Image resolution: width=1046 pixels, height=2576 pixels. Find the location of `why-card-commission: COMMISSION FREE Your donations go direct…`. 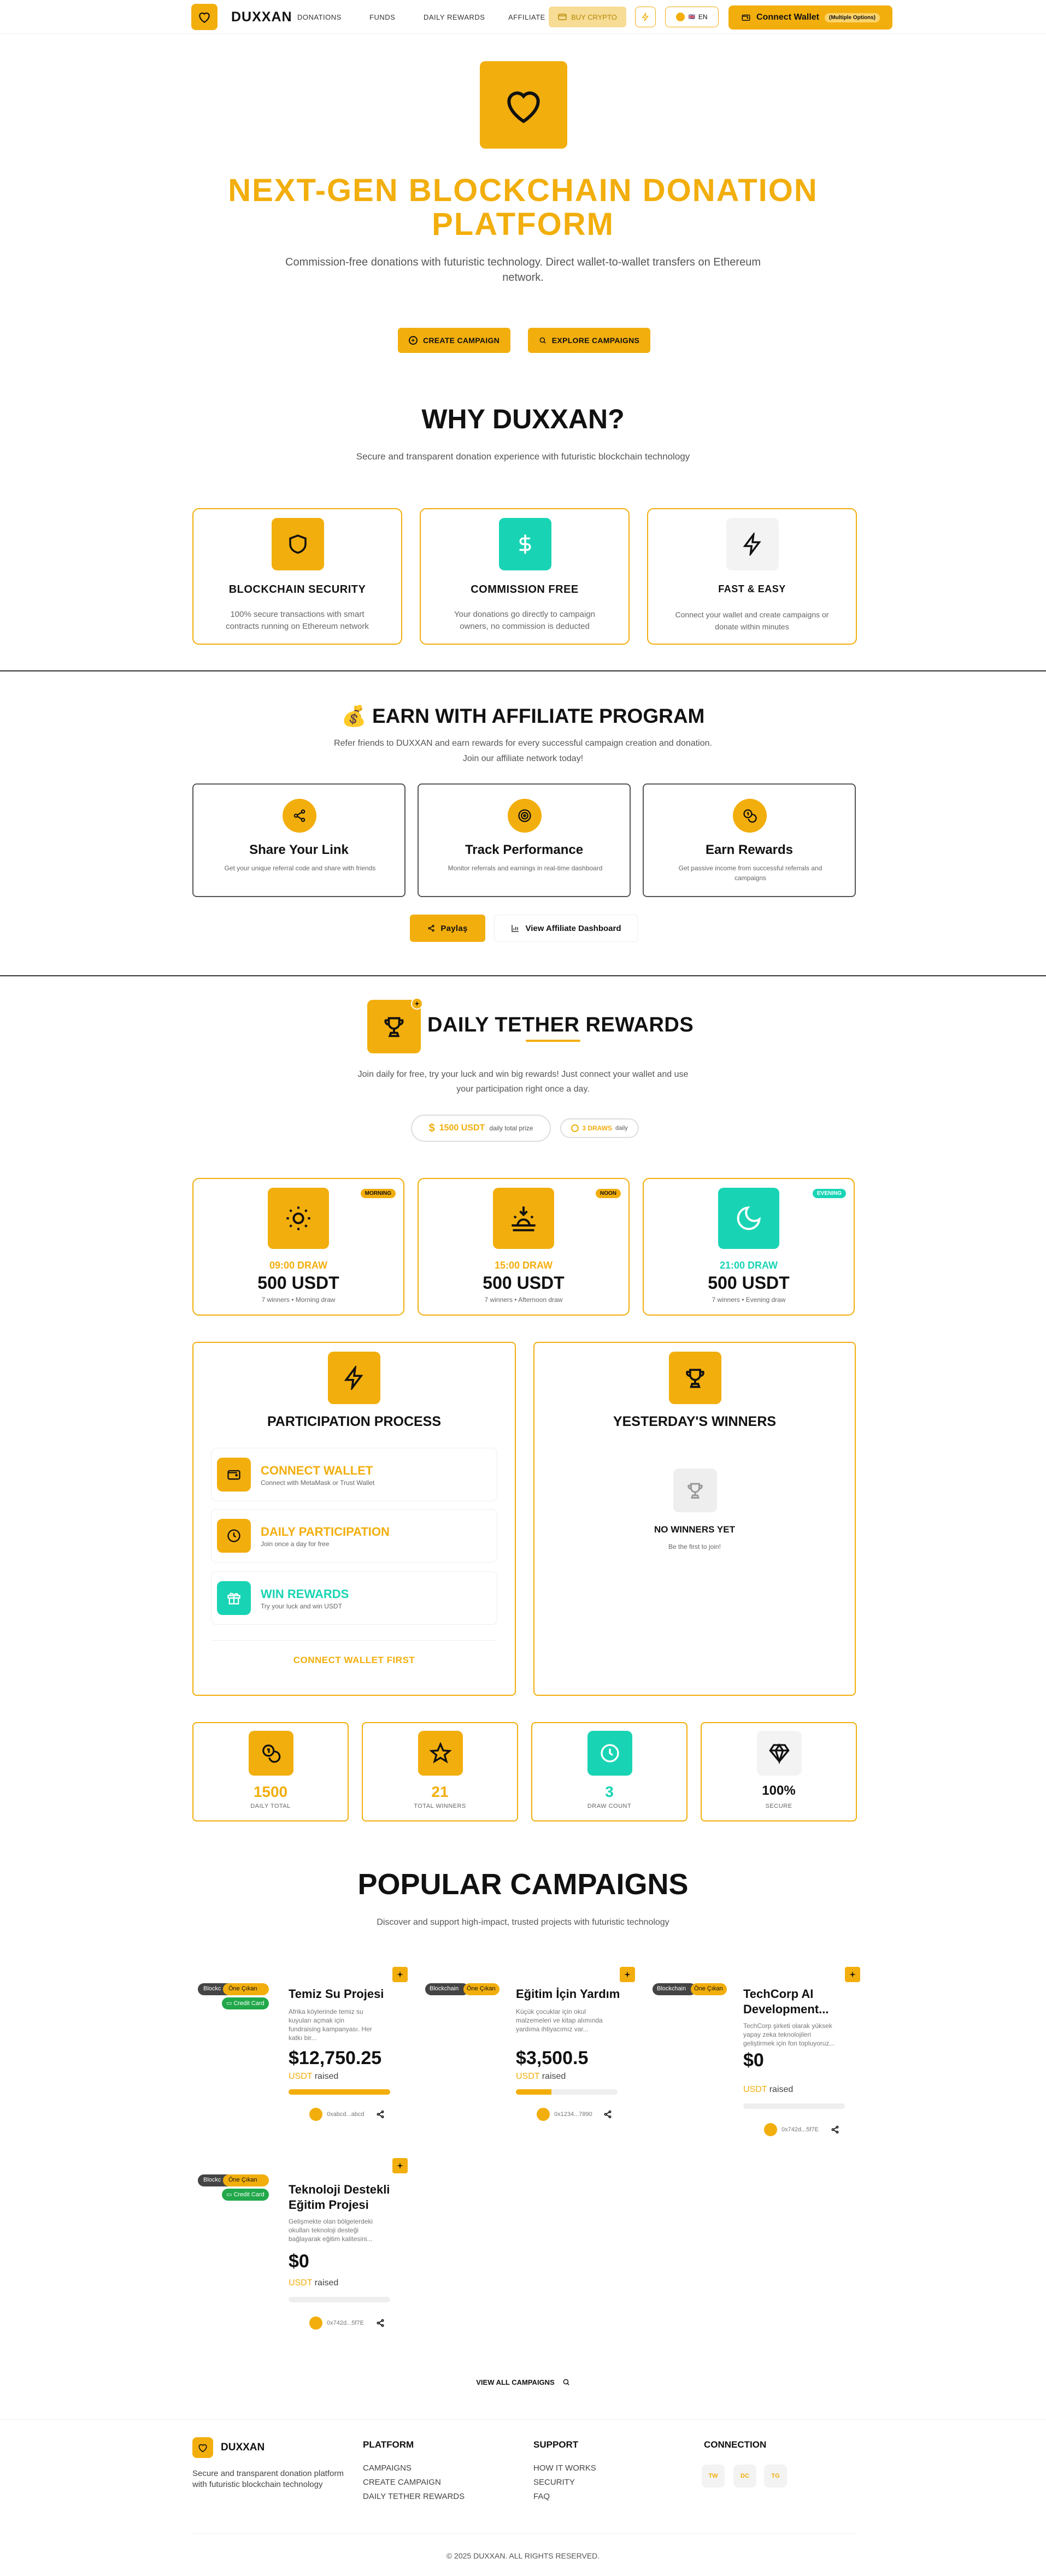

why-card-commission: COMMISSION FREE Your donations go direct… is located at coordinates (525, 577).